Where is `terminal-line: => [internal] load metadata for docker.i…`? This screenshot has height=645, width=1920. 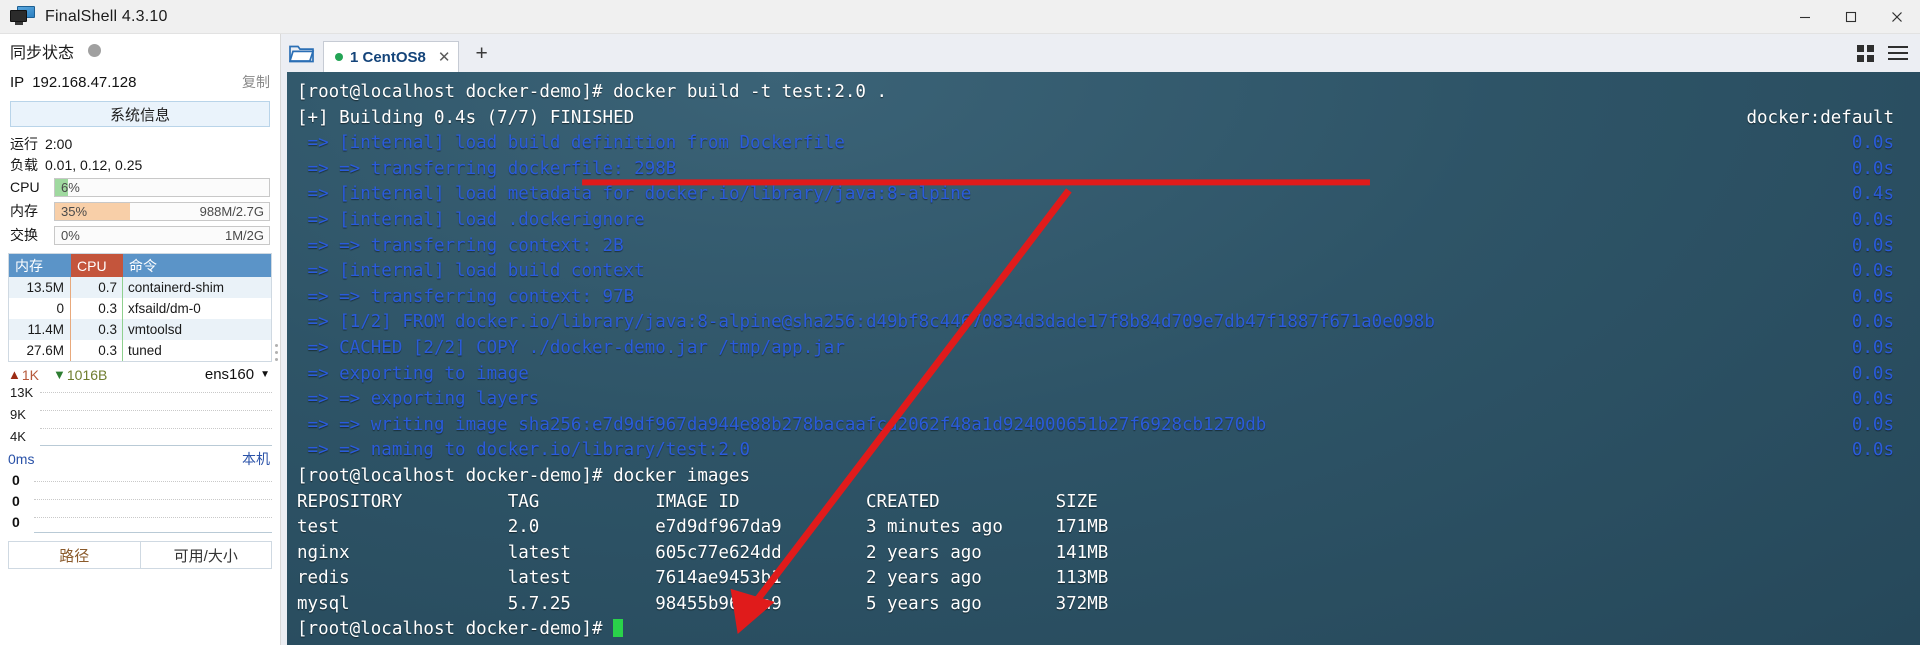 terminal-line: => [internal] load metadata for docker.i… is located at coordinates (1108, 195).